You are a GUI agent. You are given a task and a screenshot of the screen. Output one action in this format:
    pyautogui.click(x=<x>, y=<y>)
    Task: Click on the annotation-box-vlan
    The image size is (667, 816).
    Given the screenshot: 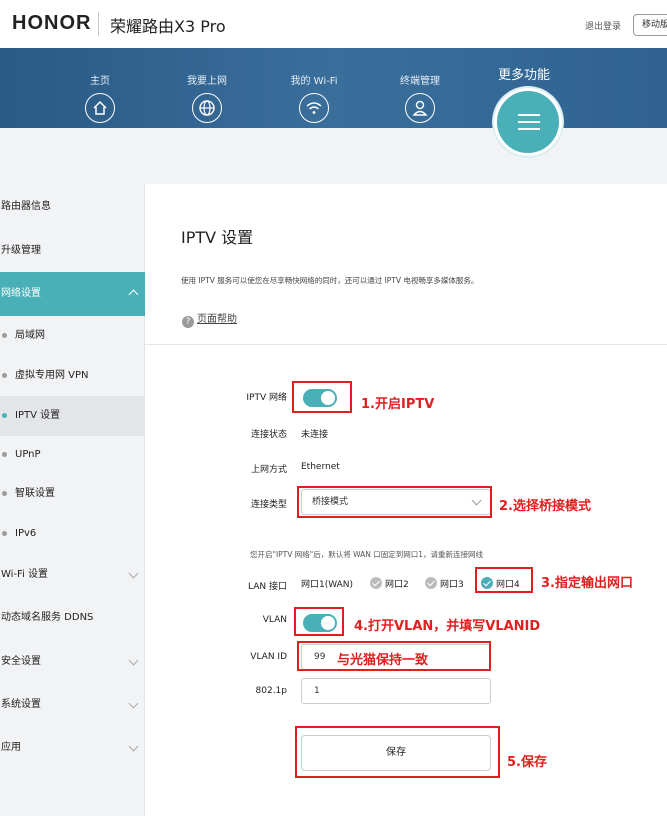 What is the action you would take?
    pyautogui.click(x=319, y=621)
    